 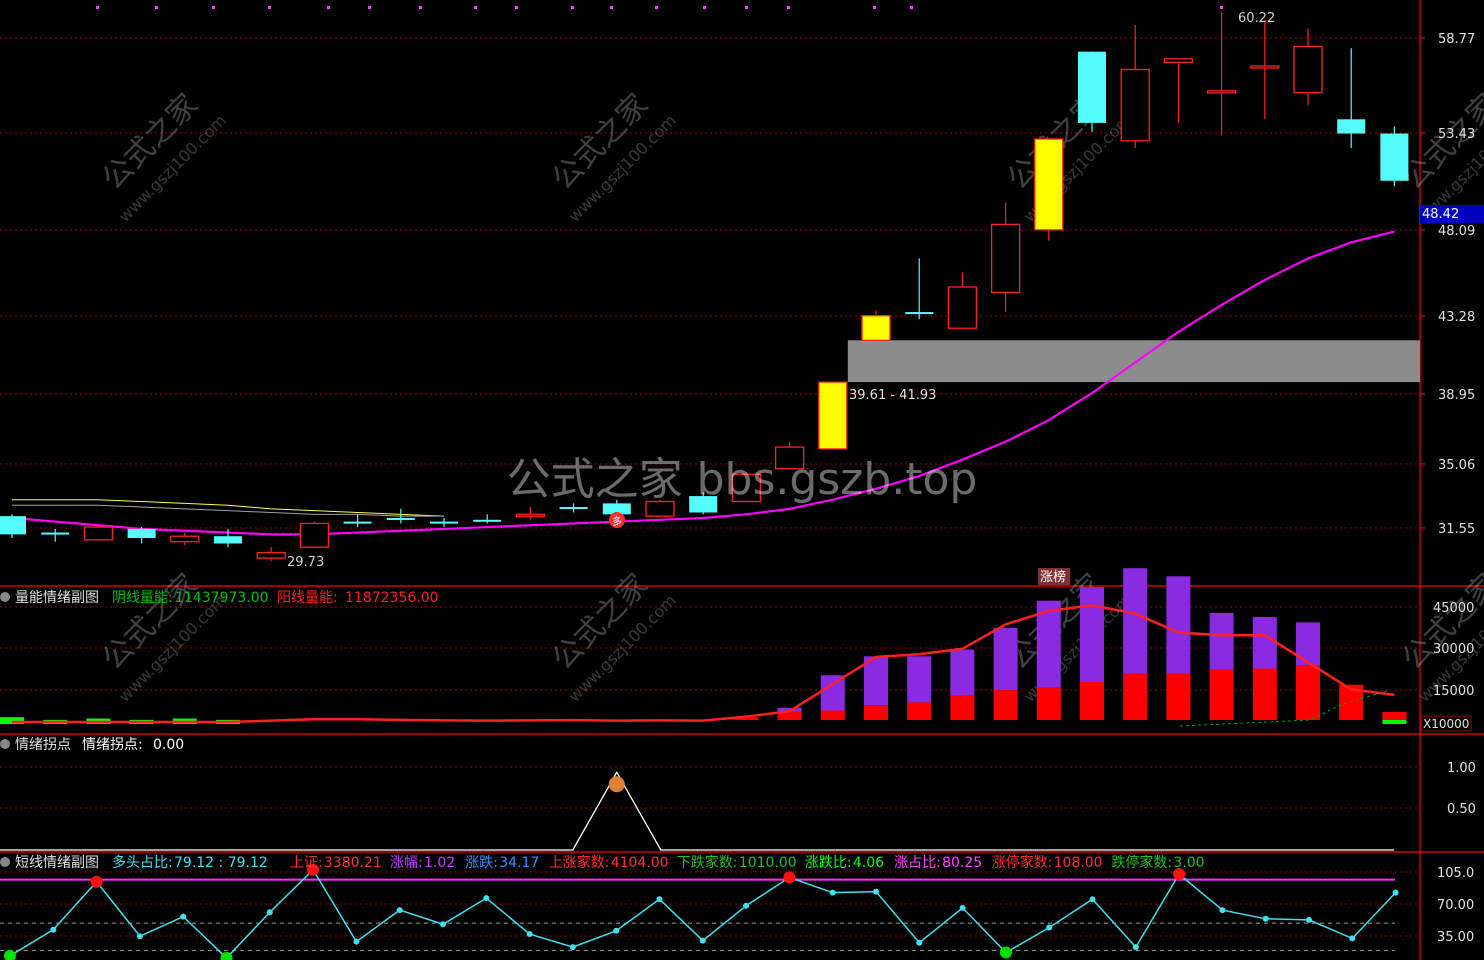 I want to click on main-y-tick-label: 53.43, so click(x=1456, y=134).